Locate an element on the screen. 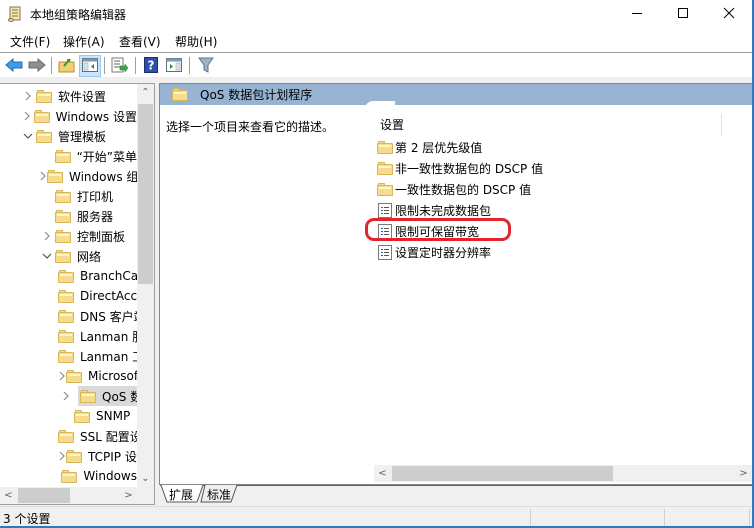 The height and width of the screenshot is (528, 754). tree-item: BranchCache is located at coordinates (97, 276).